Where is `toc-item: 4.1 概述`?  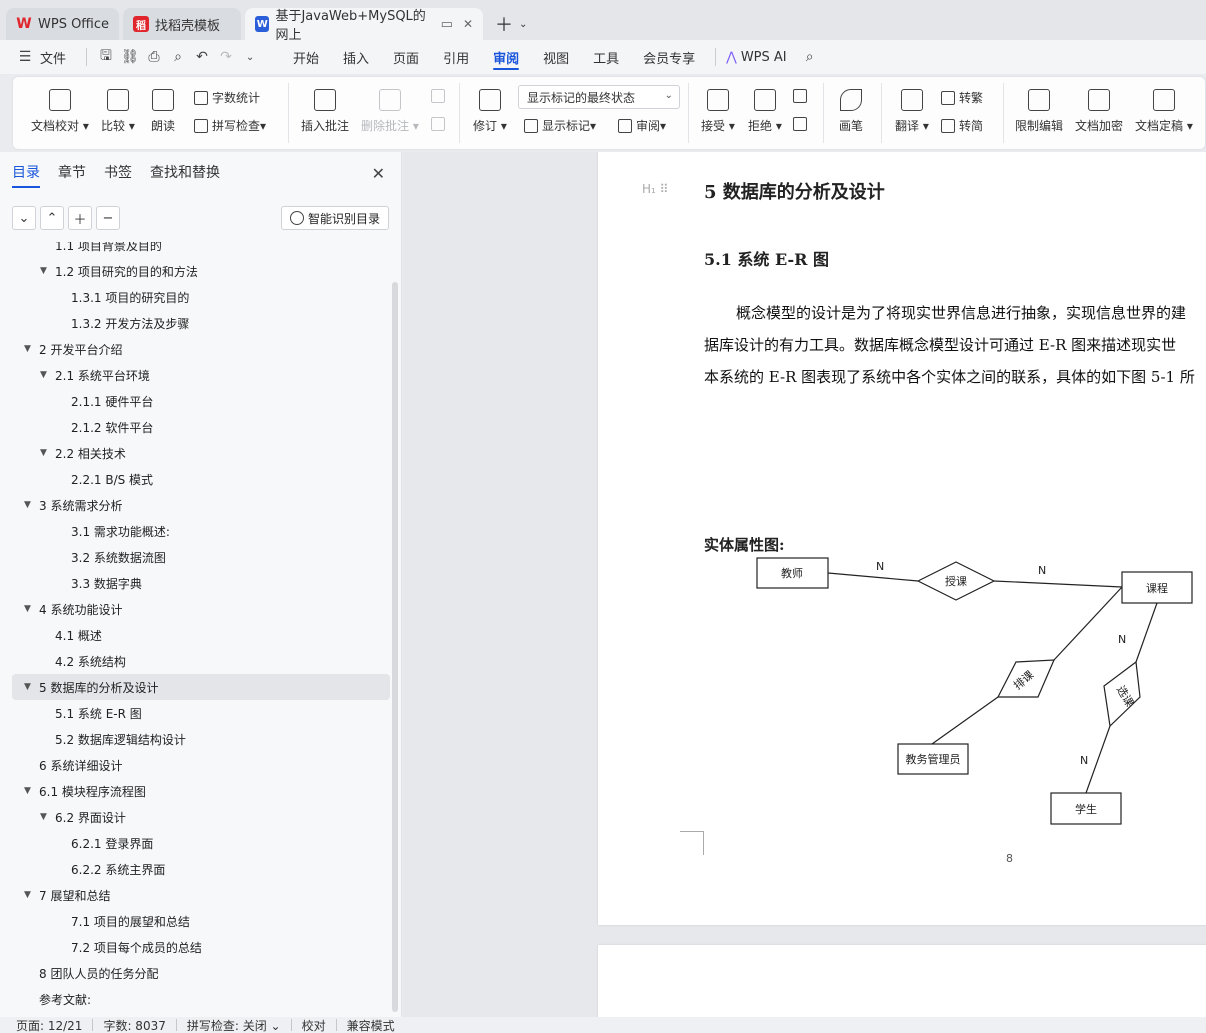
toc-item: 4.1 概述 is located at coordinates (201, 635).